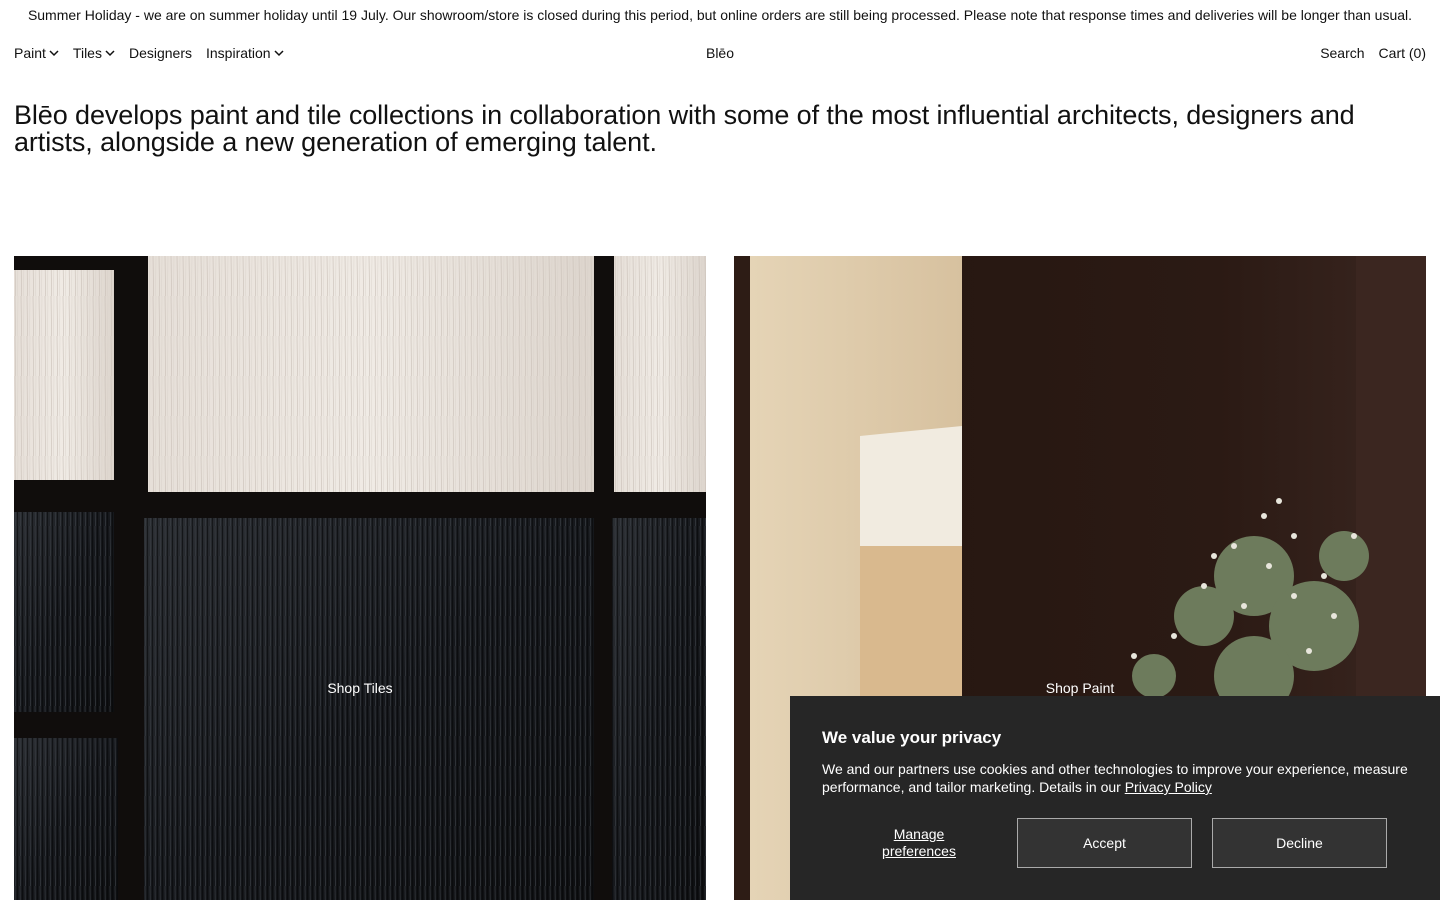 The height and width of the screenshot is (900, 1440). What do you see at coordinates (30, 53) in the screenshot?
I see `nav-item-label: Paint` at bounding box center [30, 53].